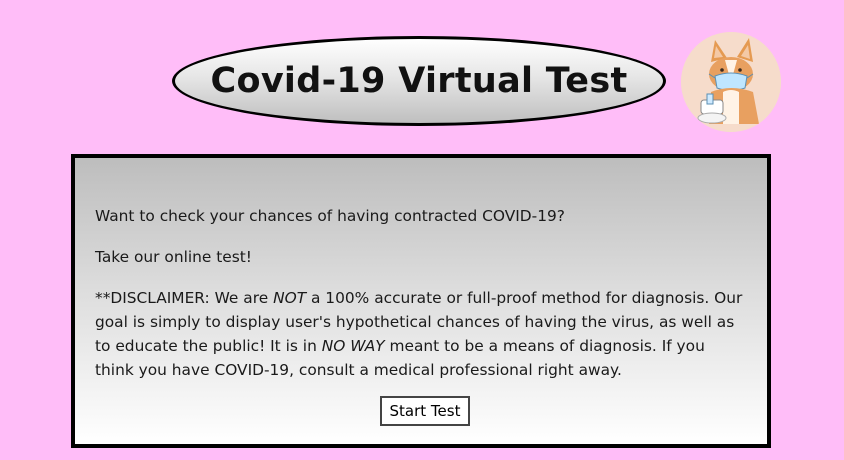  What do you see at coordinates (353, 346) in the screenshot?
I see `disclaimer-emphasis-no-way: NO WAY` at bounding box center [353, 346].